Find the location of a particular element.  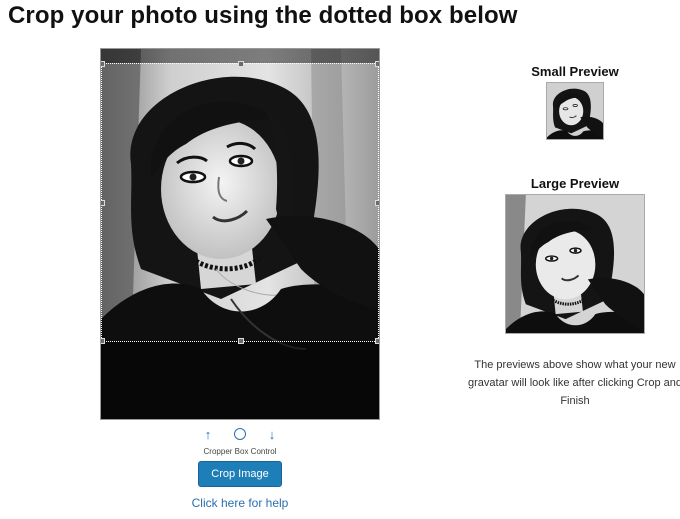

arrow-up-icon: ↑ is located at coordinates (208, 434).